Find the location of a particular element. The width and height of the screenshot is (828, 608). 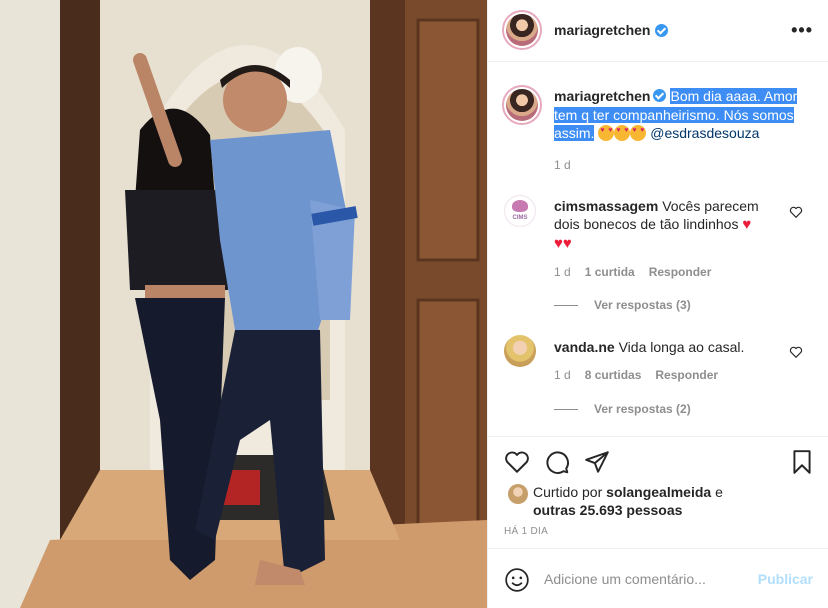

liked-by-user: solangealmeida is located at coordinates (658, 492).